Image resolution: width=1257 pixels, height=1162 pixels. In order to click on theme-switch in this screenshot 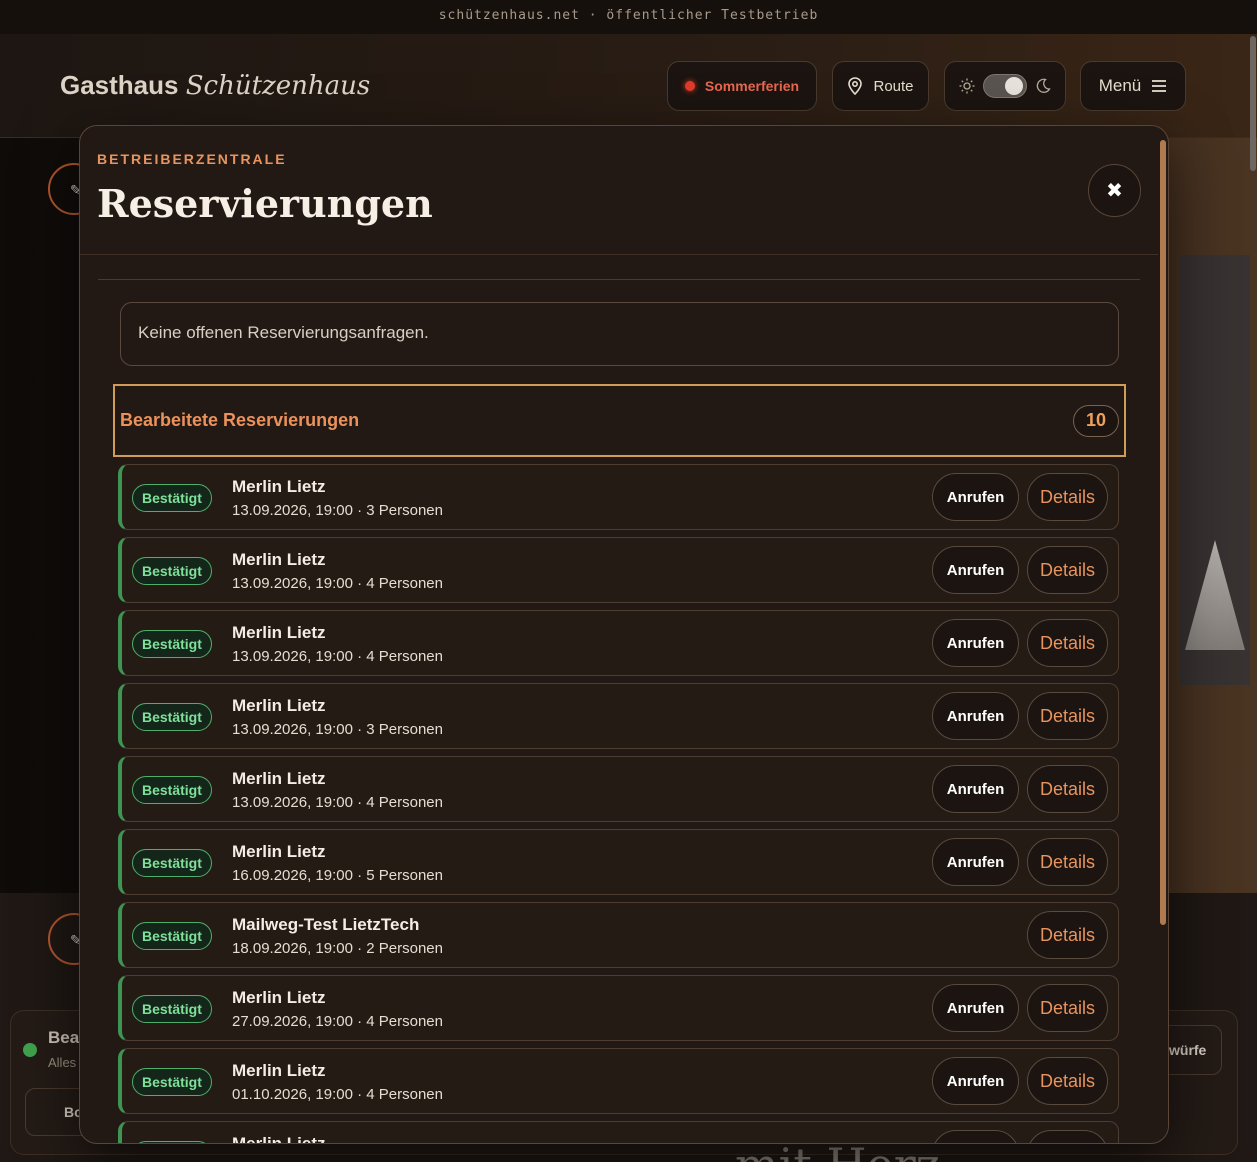, I will do `click(1005, 86)`.